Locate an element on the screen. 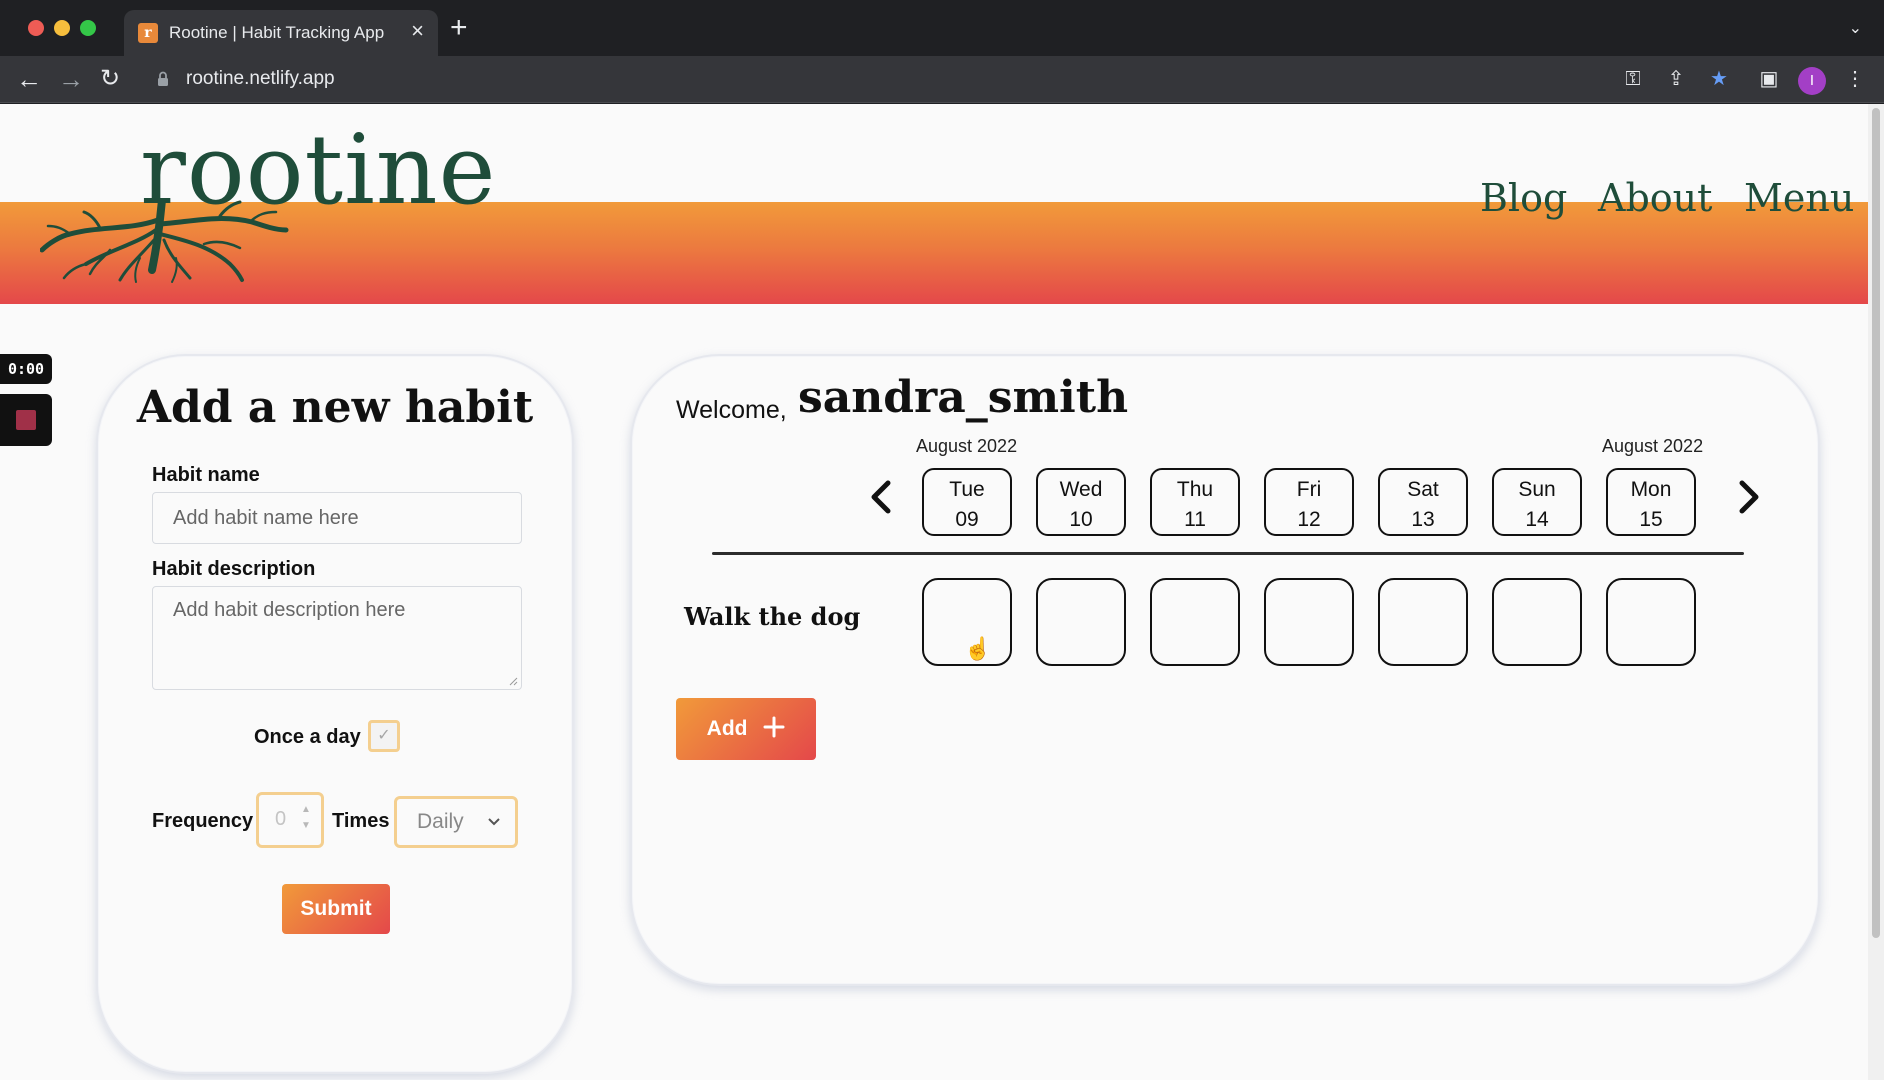 Image resolution: width=1884 pixels, height=1080 pixels. add-habit-button: Add is located at coordinates (746, 729).